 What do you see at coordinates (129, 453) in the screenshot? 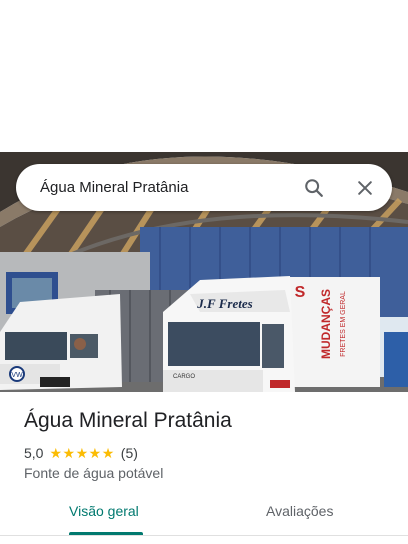
I see `review-count: (5)` at bounding box center [129, 453].